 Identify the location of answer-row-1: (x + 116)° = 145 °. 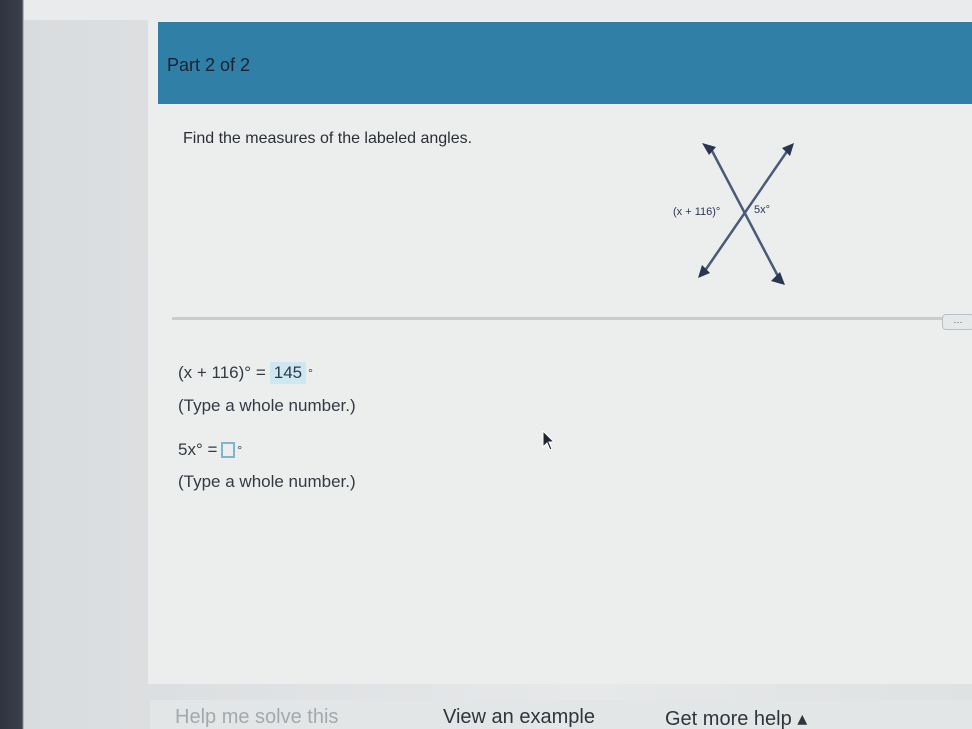
(245, 373).